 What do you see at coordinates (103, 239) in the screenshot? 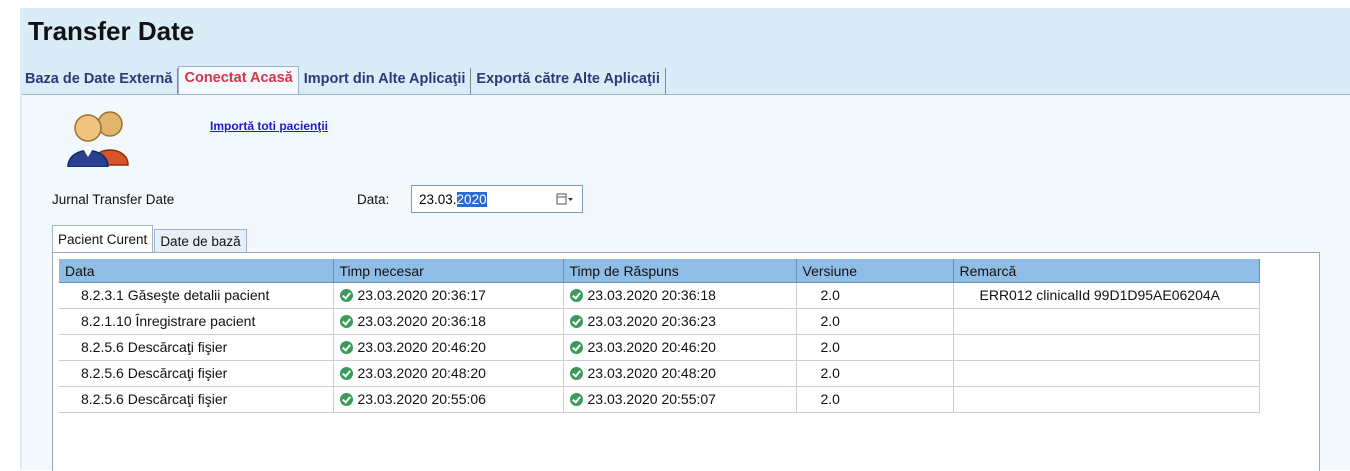
I see `tab-current-patient: Pacient Curent` at bounding box center [103, 239].